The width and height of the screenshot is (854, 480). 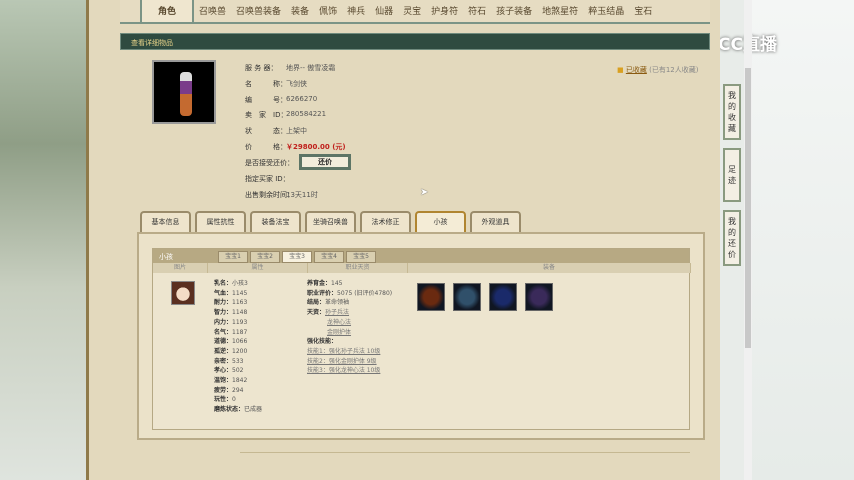 I want to click on attr-value: 294, so click(x=238, y=390).